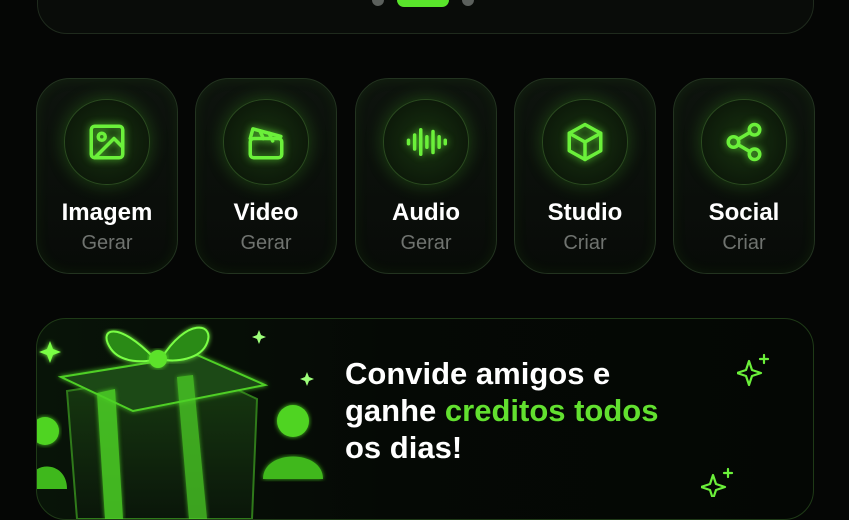 This screenshot has height=520, width=849. I want to click on carousel-pagination, so click(423, 3).